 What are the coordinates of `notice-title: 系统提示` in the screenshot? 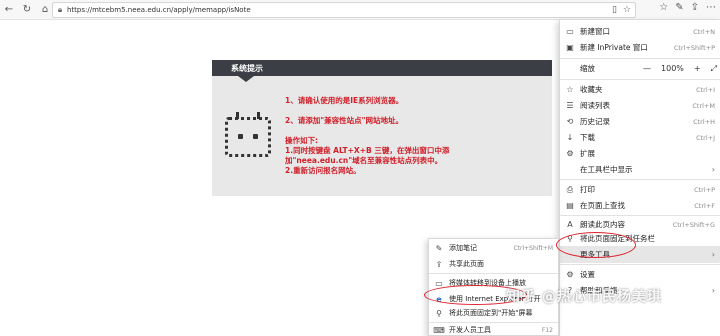 It's located at (247, 71).